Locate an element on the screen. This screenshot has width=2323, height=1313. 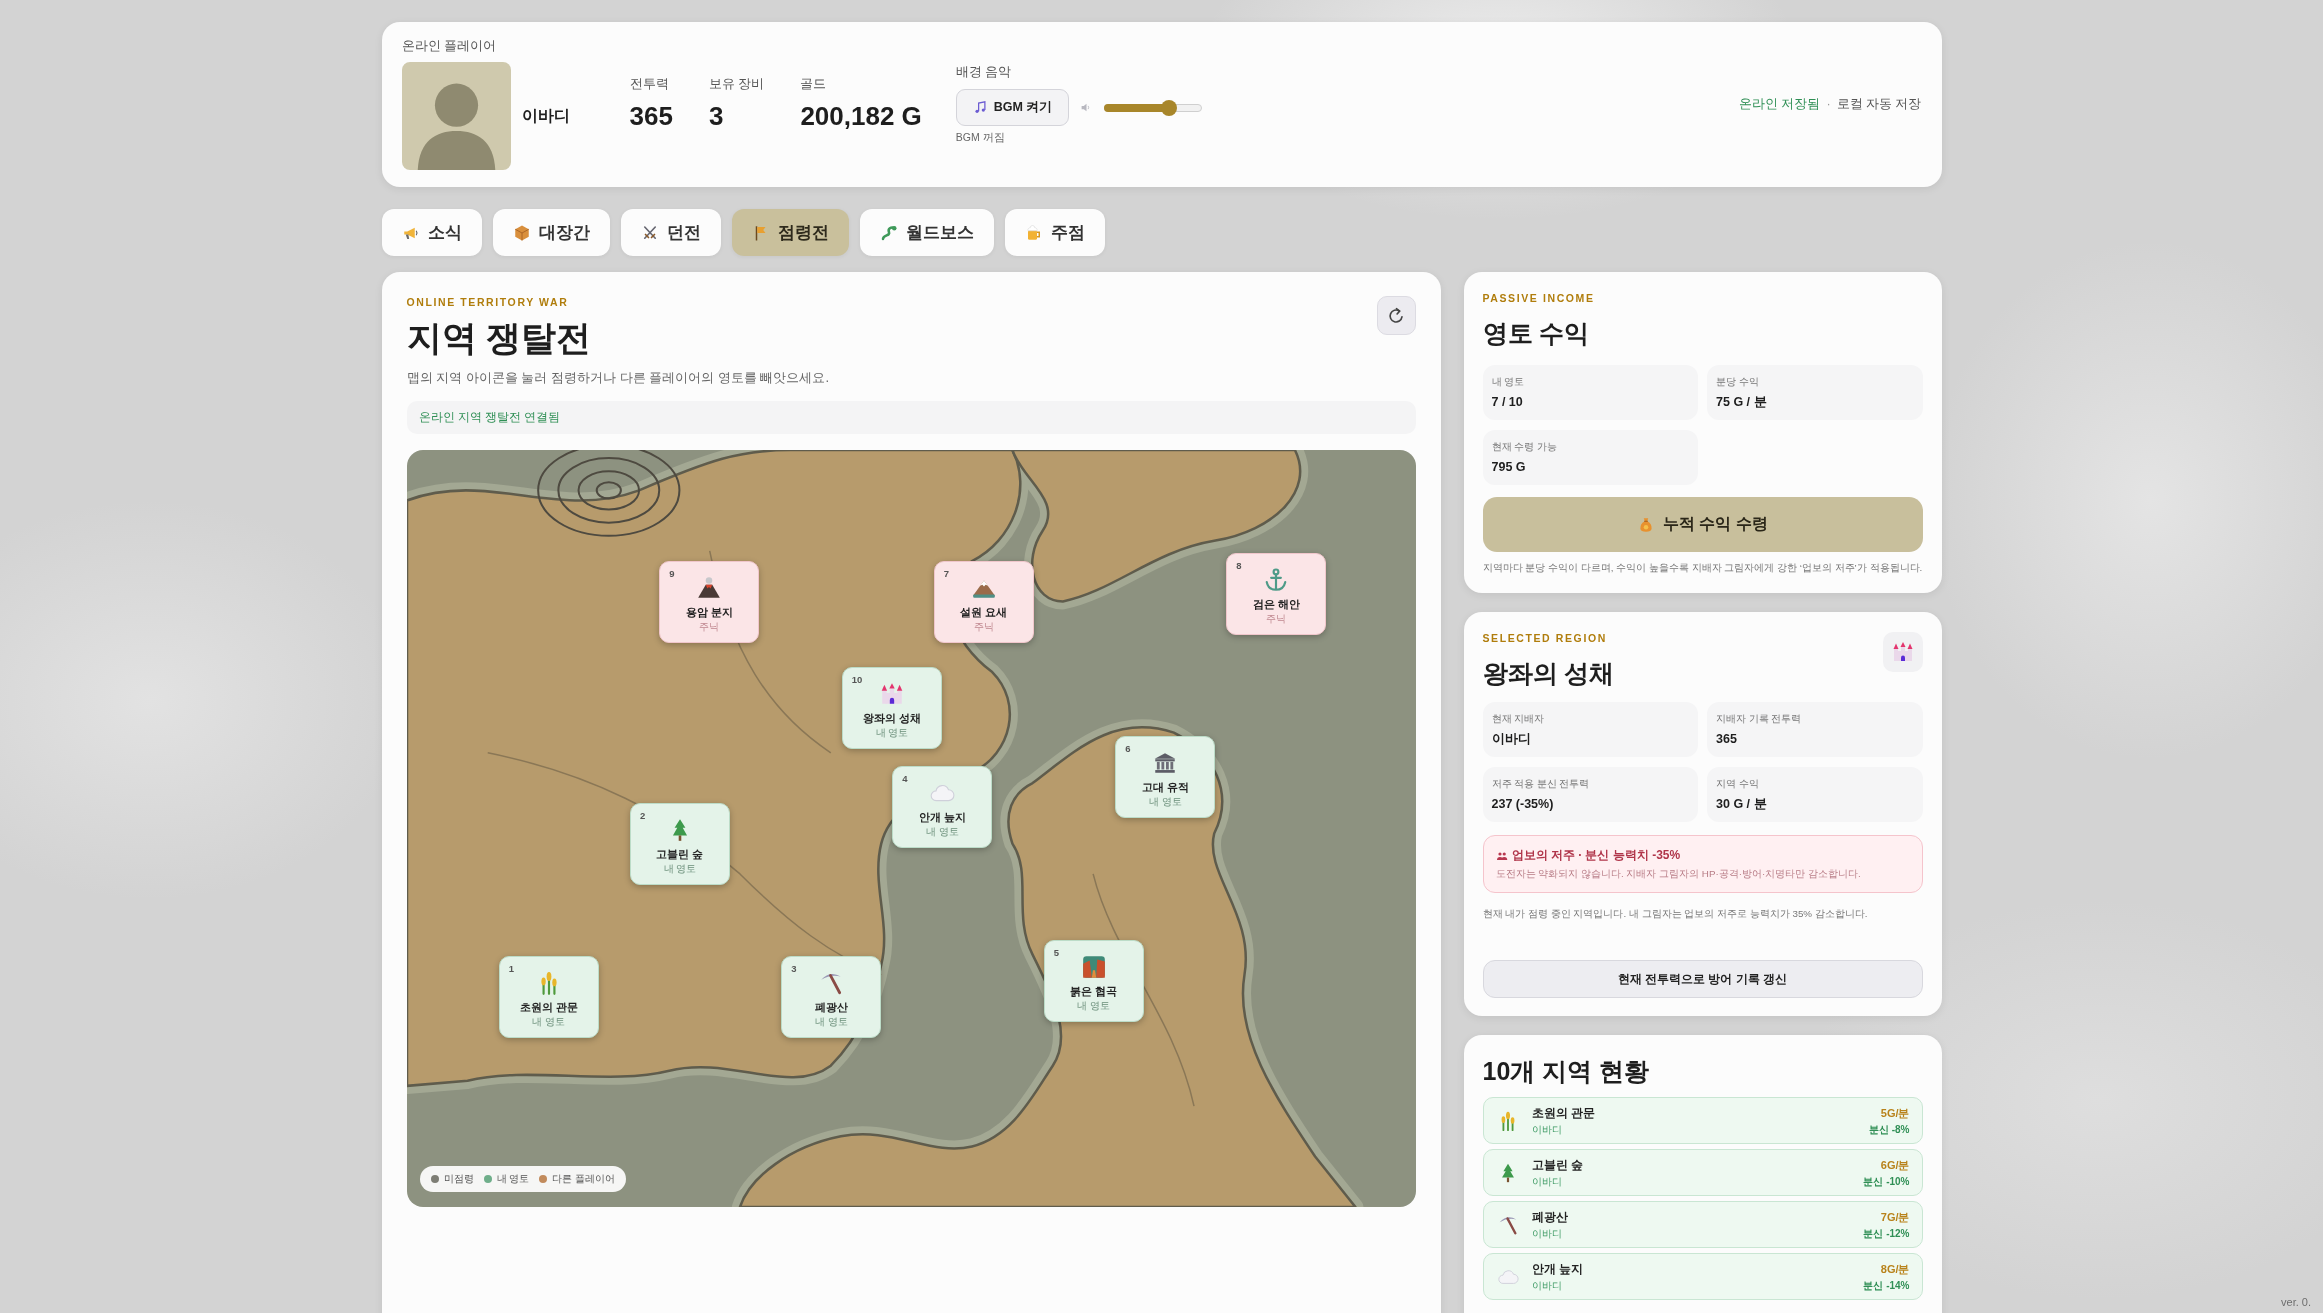
region-number: 1 is located at coordinates (511, 969).